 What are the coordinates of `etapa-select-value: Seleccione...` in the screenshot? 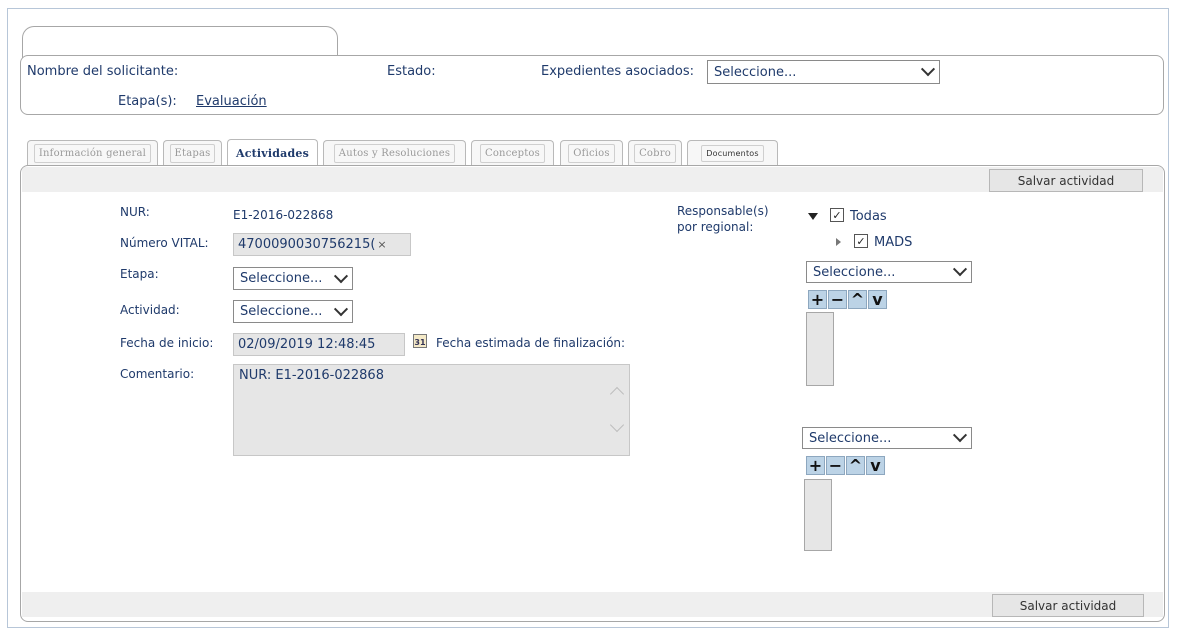 It's located at (281, 278).